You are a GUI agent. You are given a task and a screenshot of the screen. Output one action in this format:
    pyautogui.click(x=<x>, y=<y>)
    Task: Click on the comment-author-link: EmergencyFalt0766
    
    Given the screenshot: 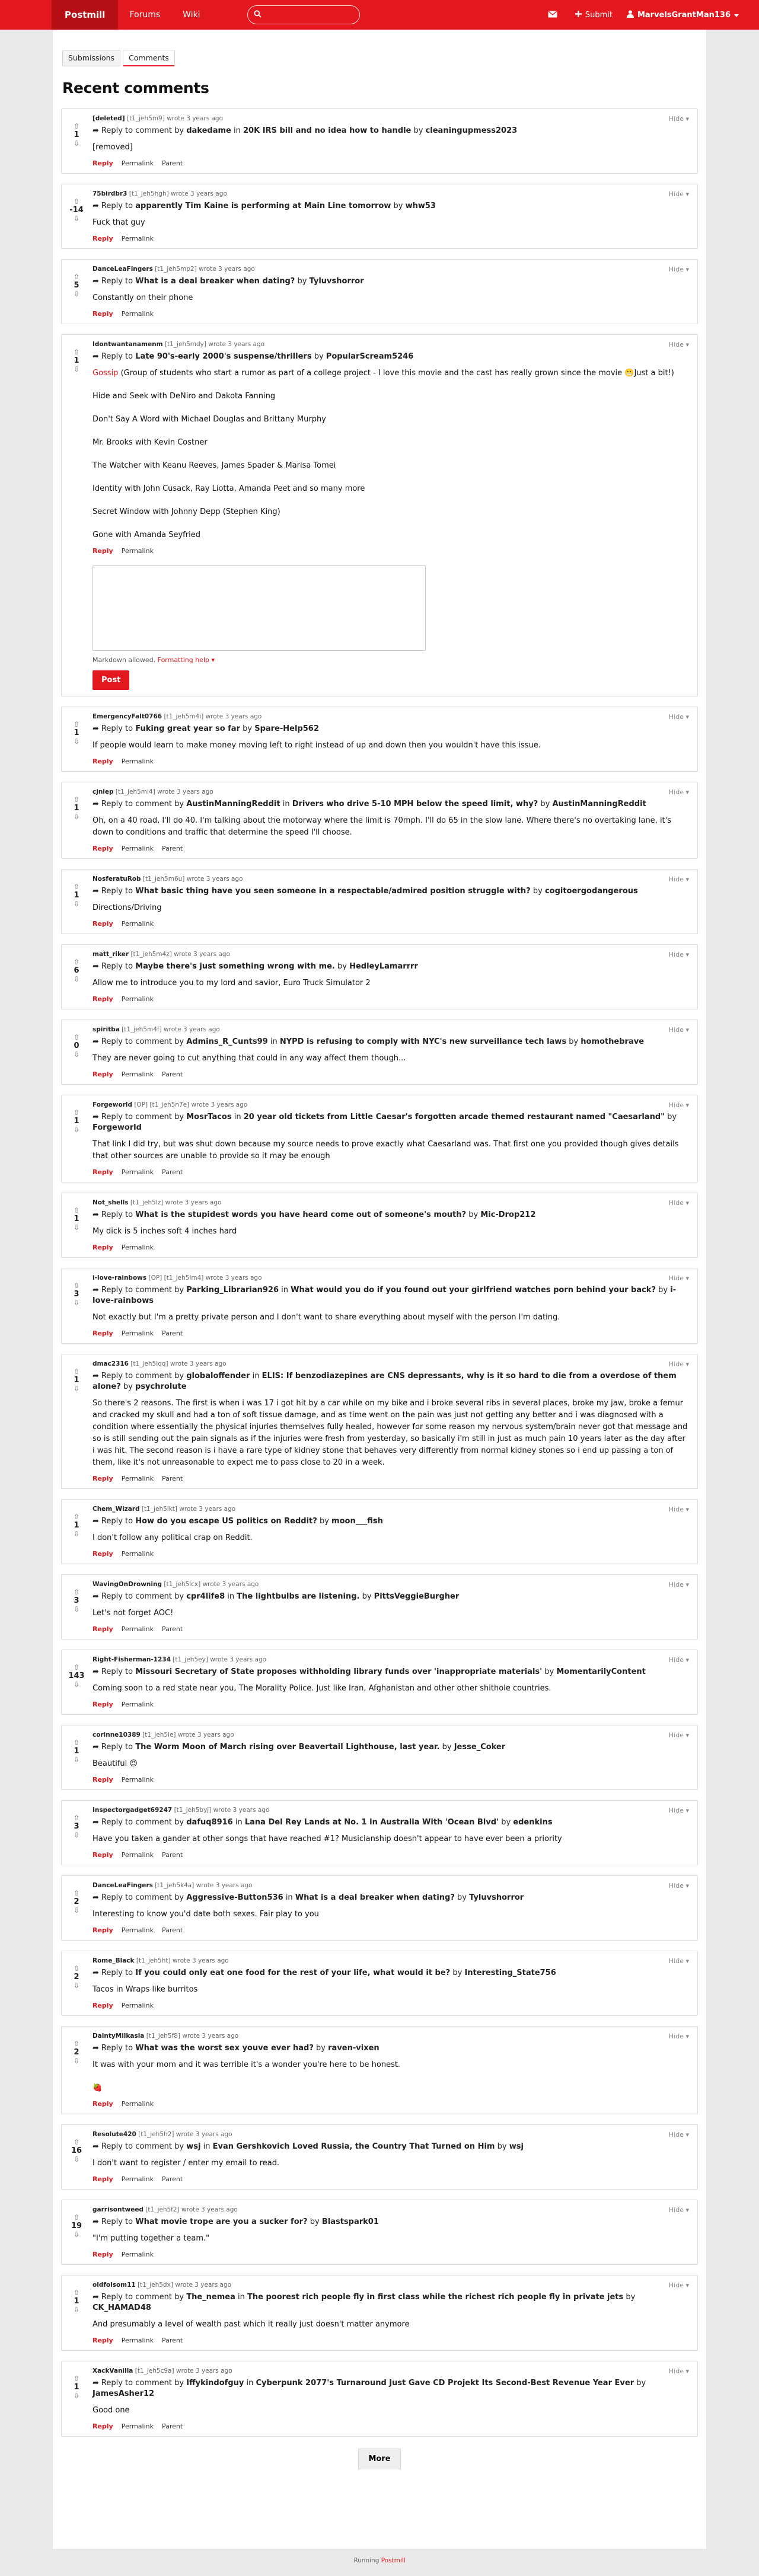 What is the action you would take?
    pyautogui.click(x=127, y=716)
    